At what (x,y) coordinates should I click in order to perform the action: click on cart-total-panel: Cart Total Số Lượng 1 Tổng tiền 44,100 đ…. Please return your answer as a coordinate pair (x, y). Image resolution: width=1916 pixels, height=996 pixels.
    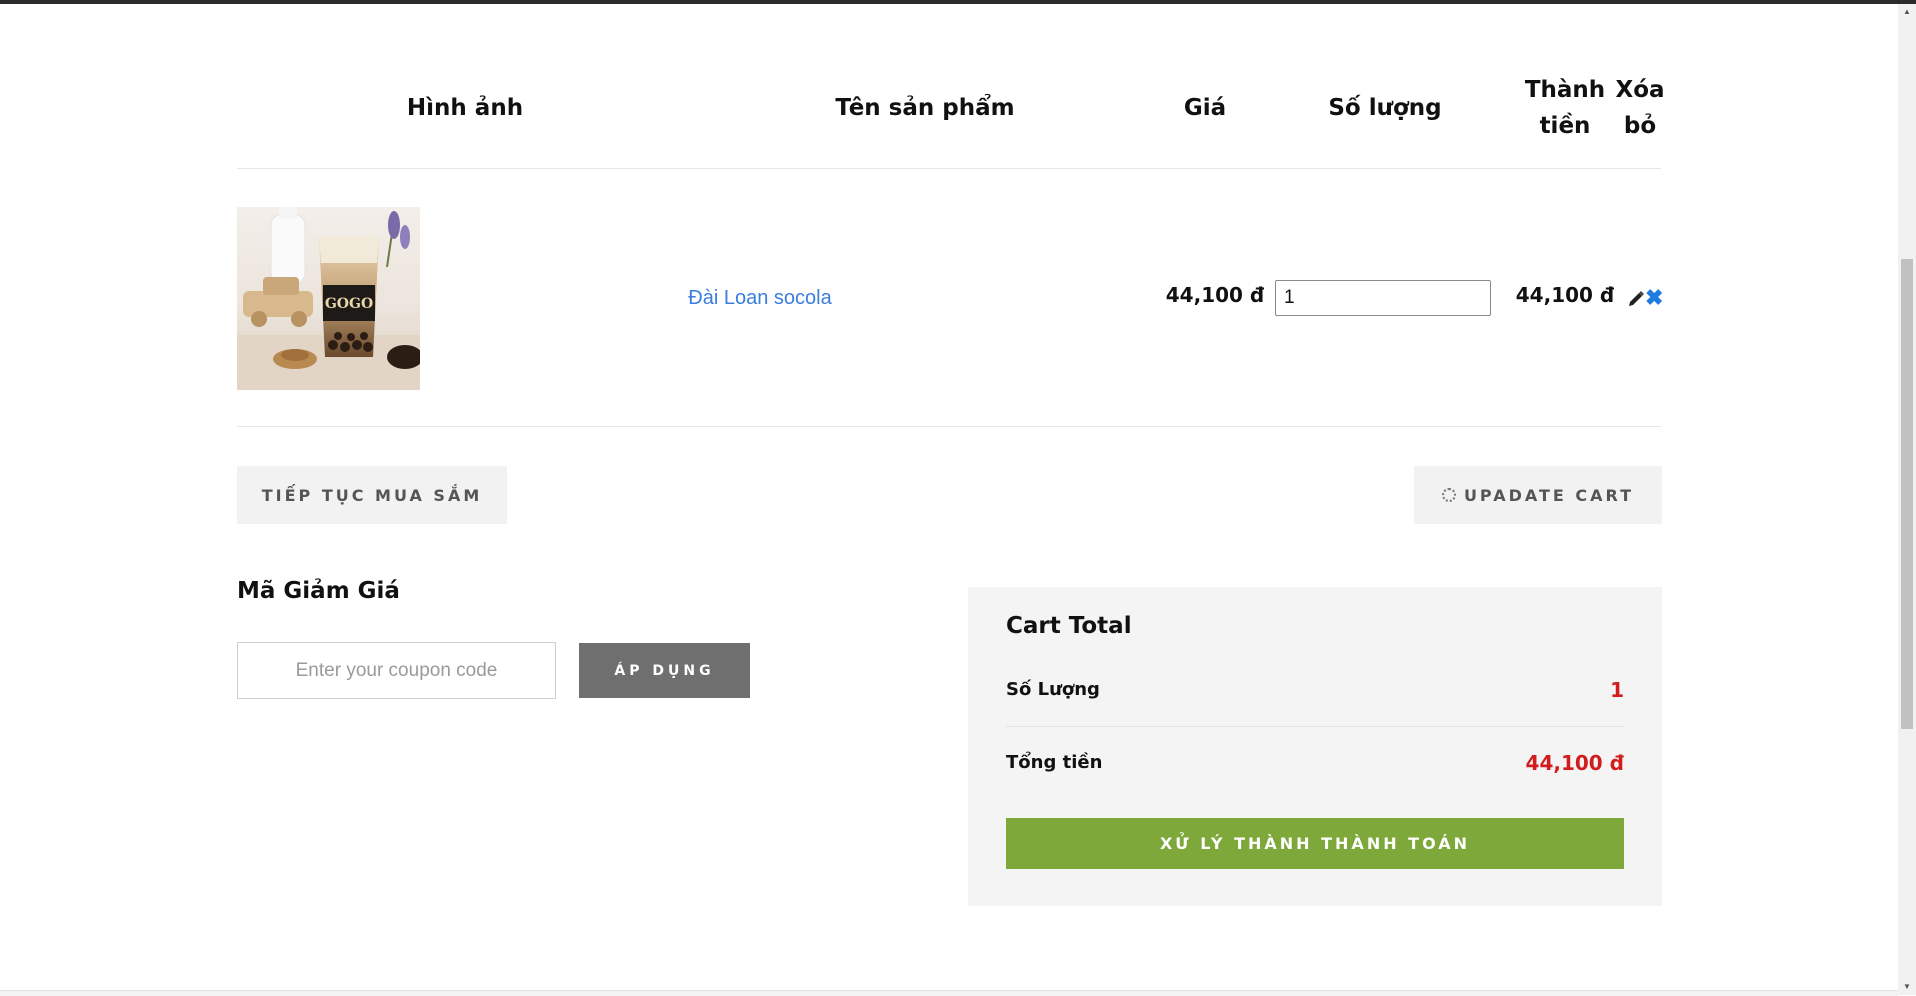
    Looking at the image, I should click on (1315, 746).